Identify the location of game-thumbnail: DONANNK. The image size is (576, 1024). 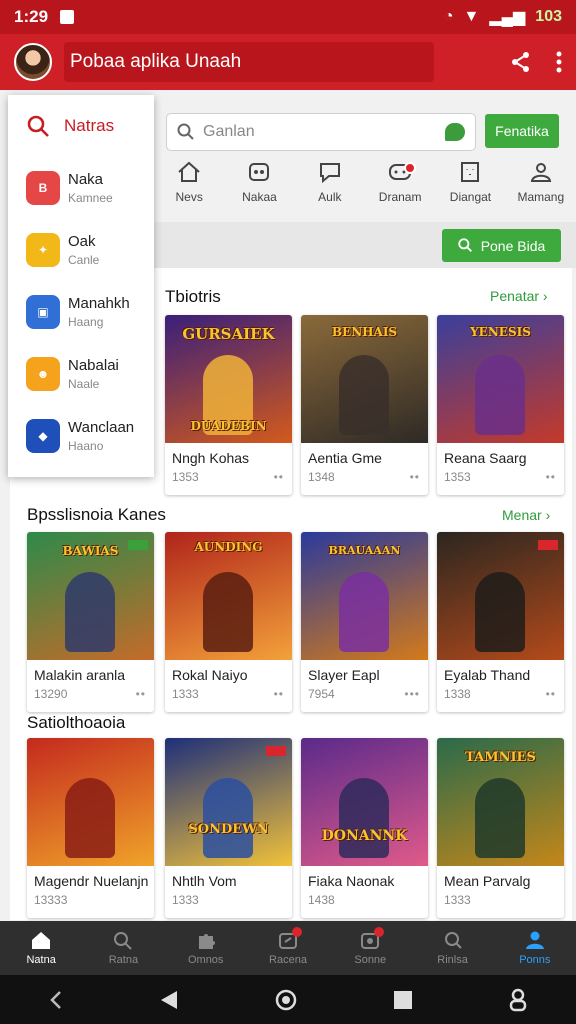
(364, 802).